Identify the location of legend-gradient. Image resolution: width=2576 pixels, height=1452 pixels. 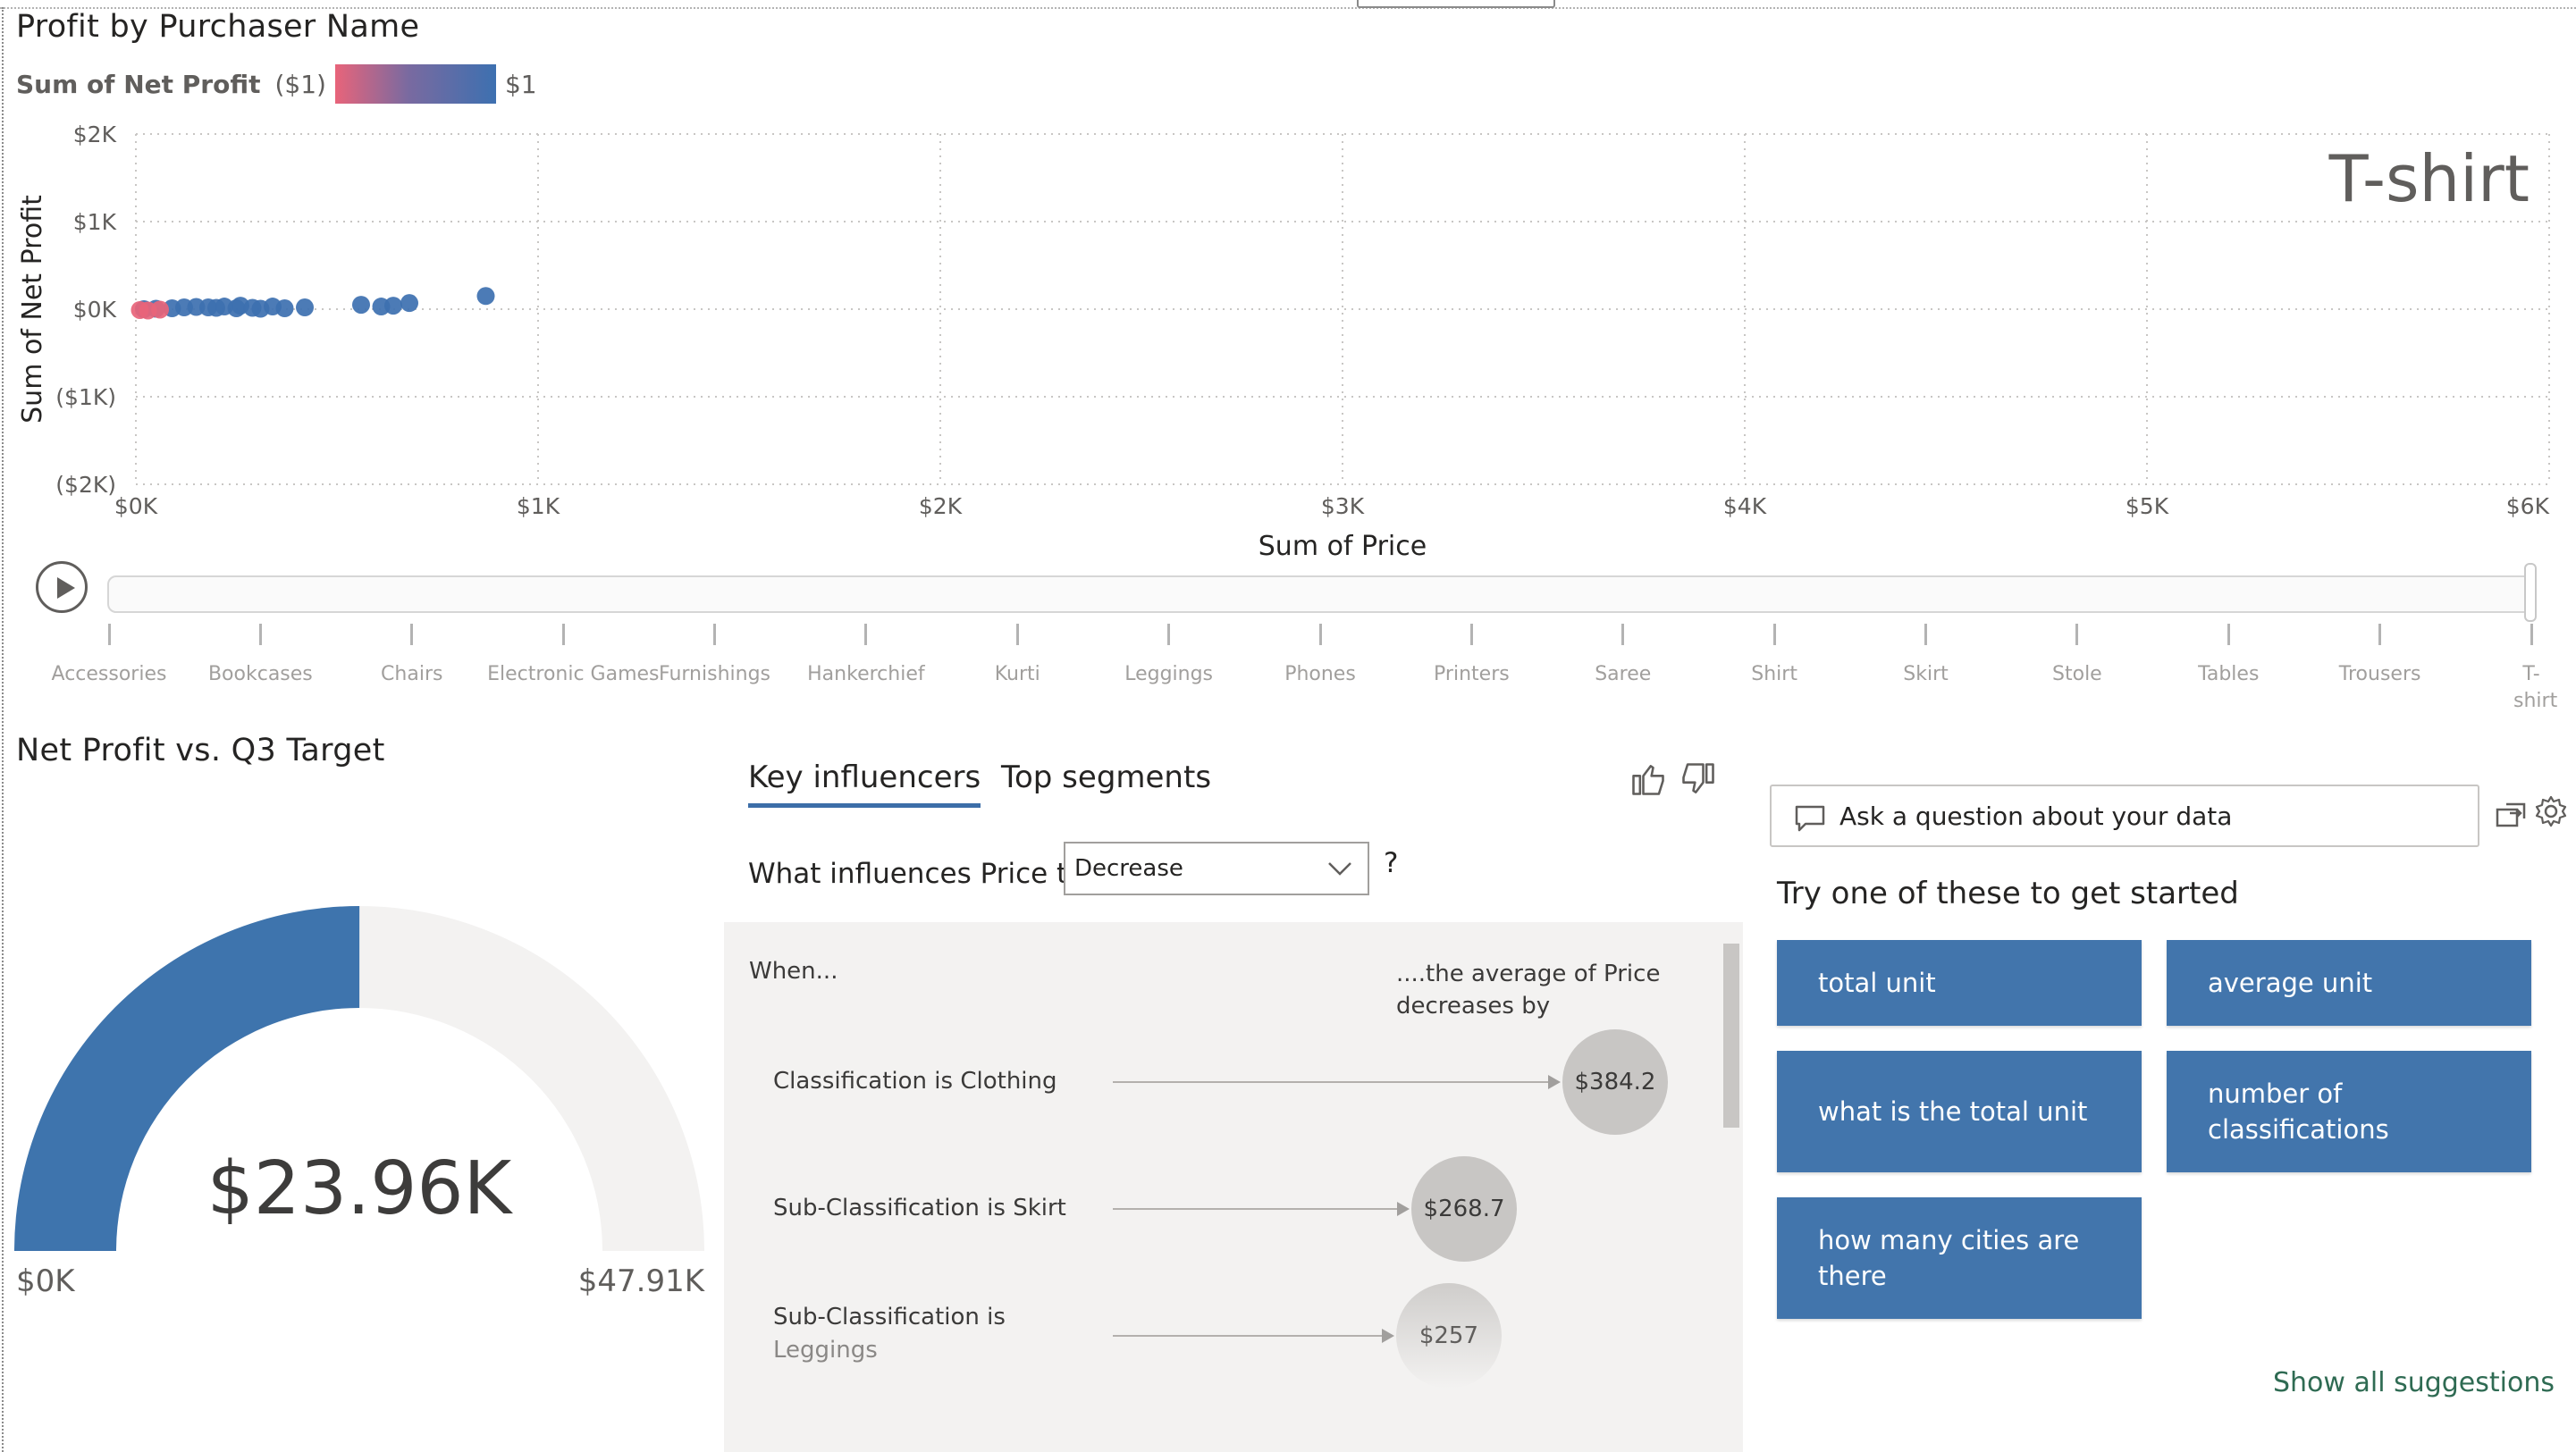
(415, 84).